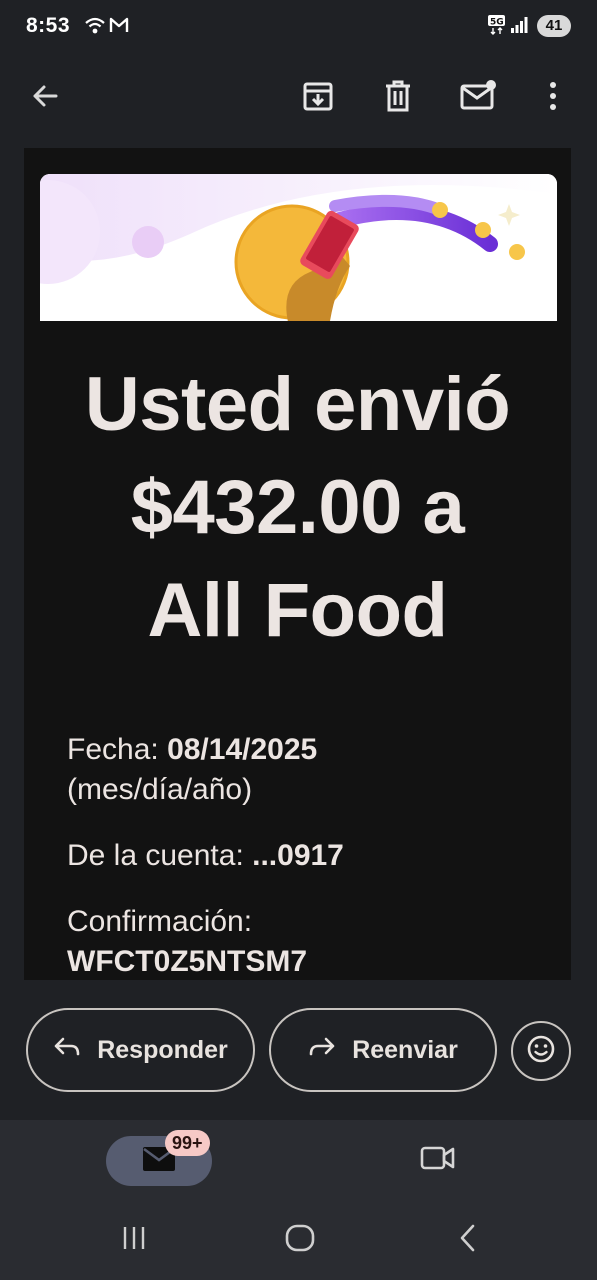 Image resolution: width=597 pixels, height=1280 pixels. I want to click on home-button, so click(300, 1240).